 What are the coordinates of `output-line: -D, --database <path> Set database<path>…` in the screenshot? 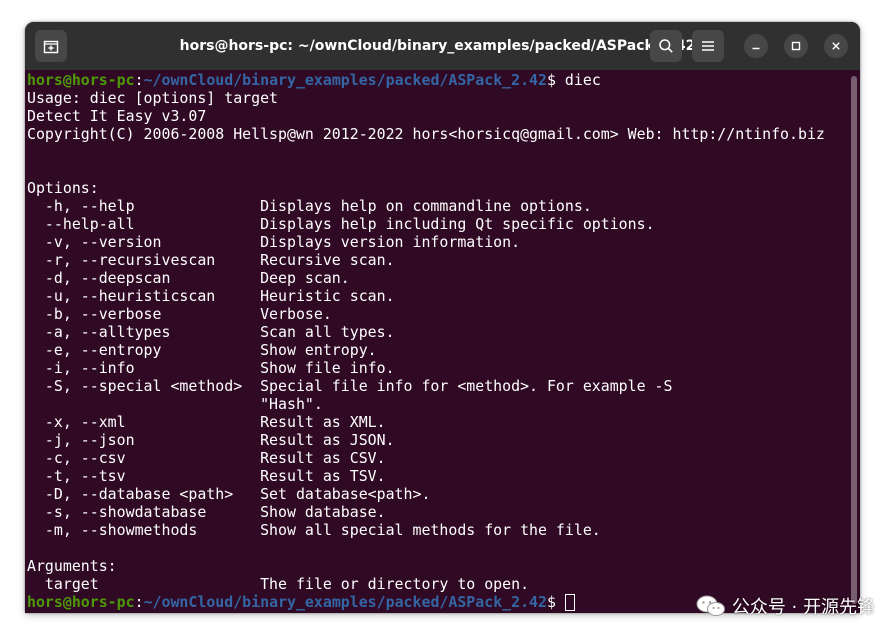 It's located at (229, 494).